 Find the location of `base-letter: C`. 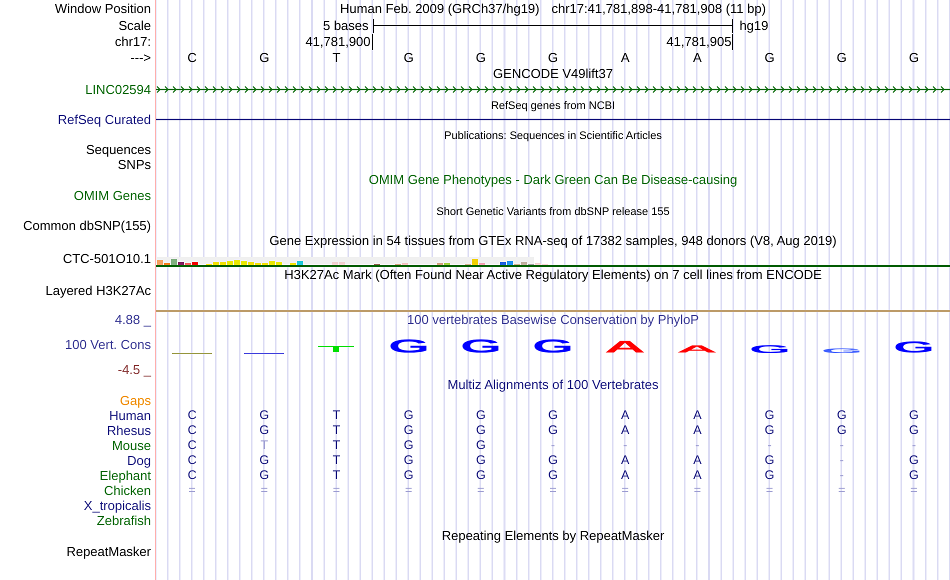

base-letter: C is located at coordinates (192, 58).